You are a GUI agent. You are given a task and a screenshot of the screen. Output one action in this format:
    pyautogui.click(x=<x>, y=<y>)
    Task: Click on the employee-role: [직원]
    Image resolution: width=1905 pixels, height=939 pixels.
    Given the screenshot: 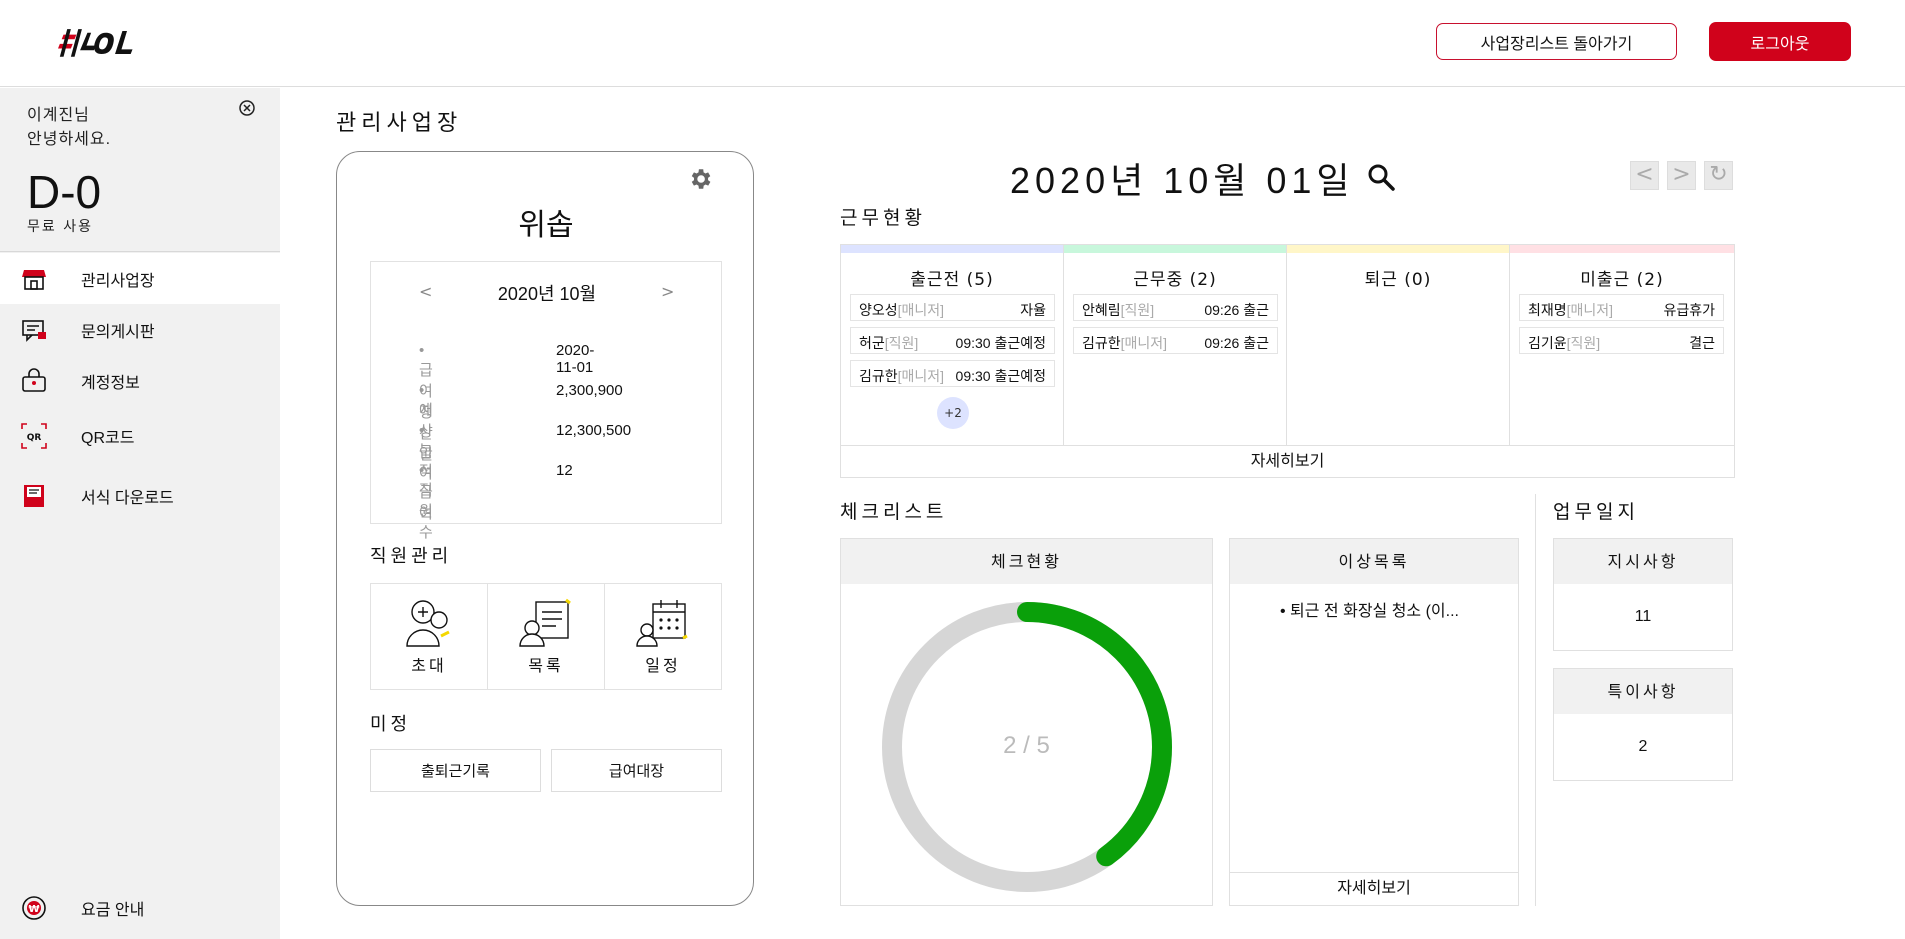 What is the action you would take?
    pyautogui.click(x=901, y=343)
    